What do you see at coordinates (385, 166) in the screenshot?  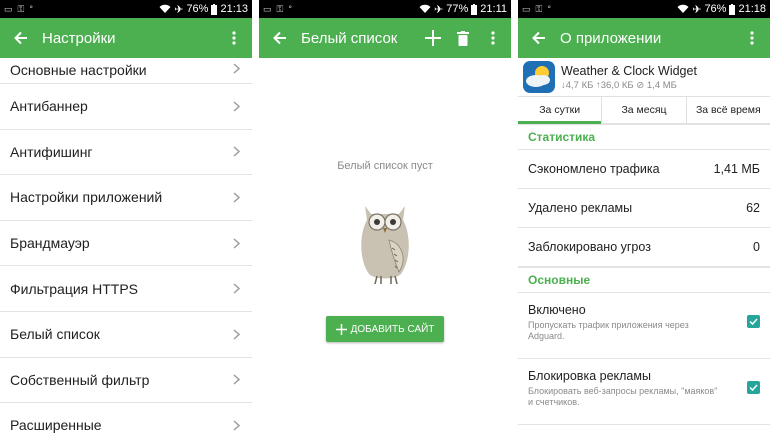 I see `empty-state-text: Белый список пуст` at bounding box center [385, 166].